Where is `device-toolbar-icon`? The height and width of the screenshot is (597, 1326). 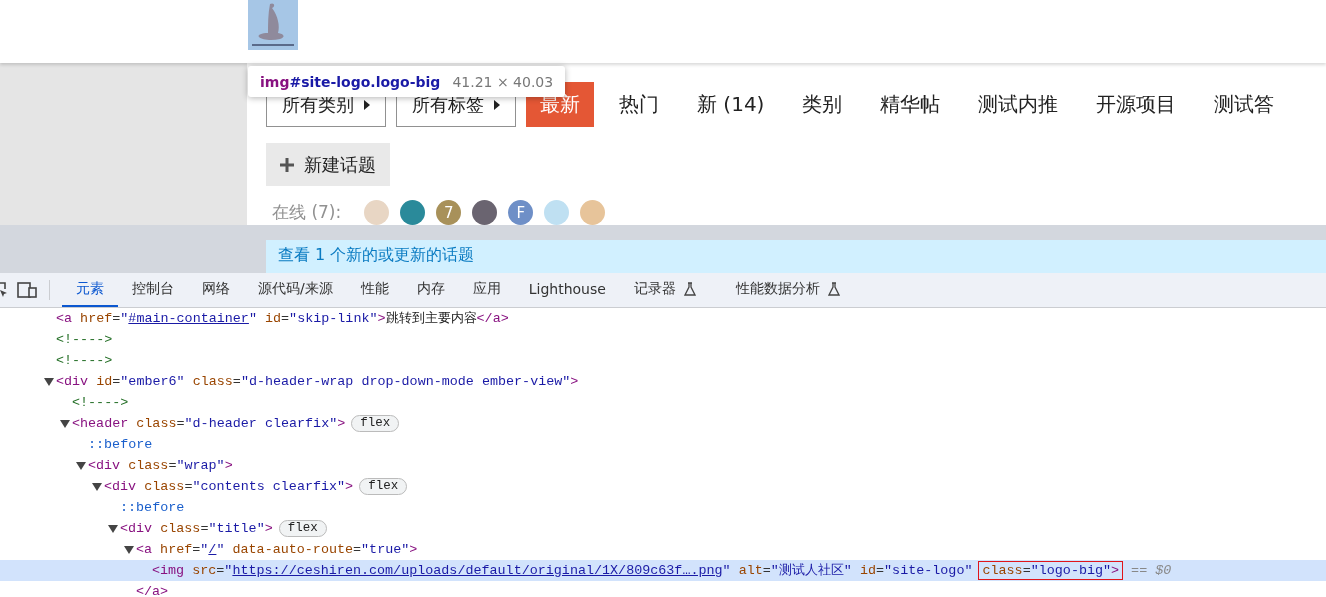 device-toolbar-icon is located at coordinates (27, 290).